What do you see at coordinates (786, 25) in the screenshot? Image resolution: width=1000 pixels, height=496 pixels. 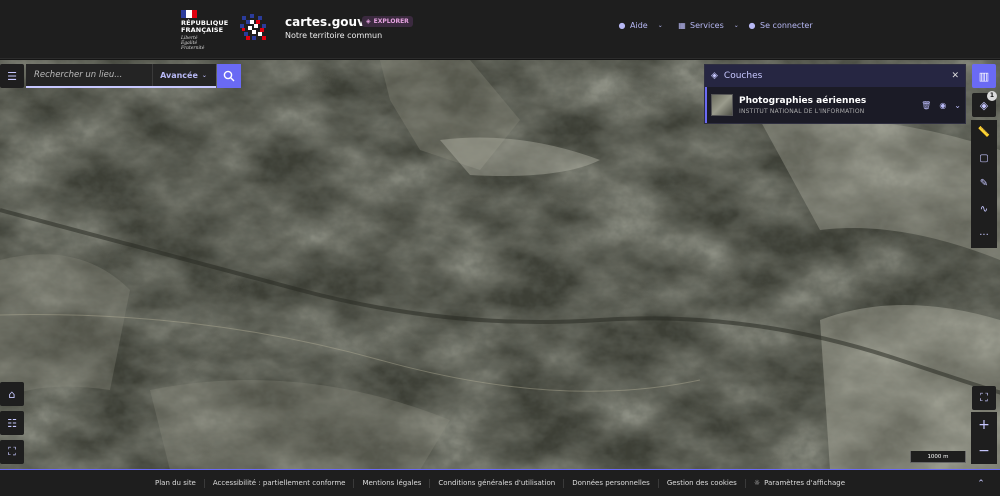 I see `nav-login-label: Se connecter` at bounding box center [786, 25].